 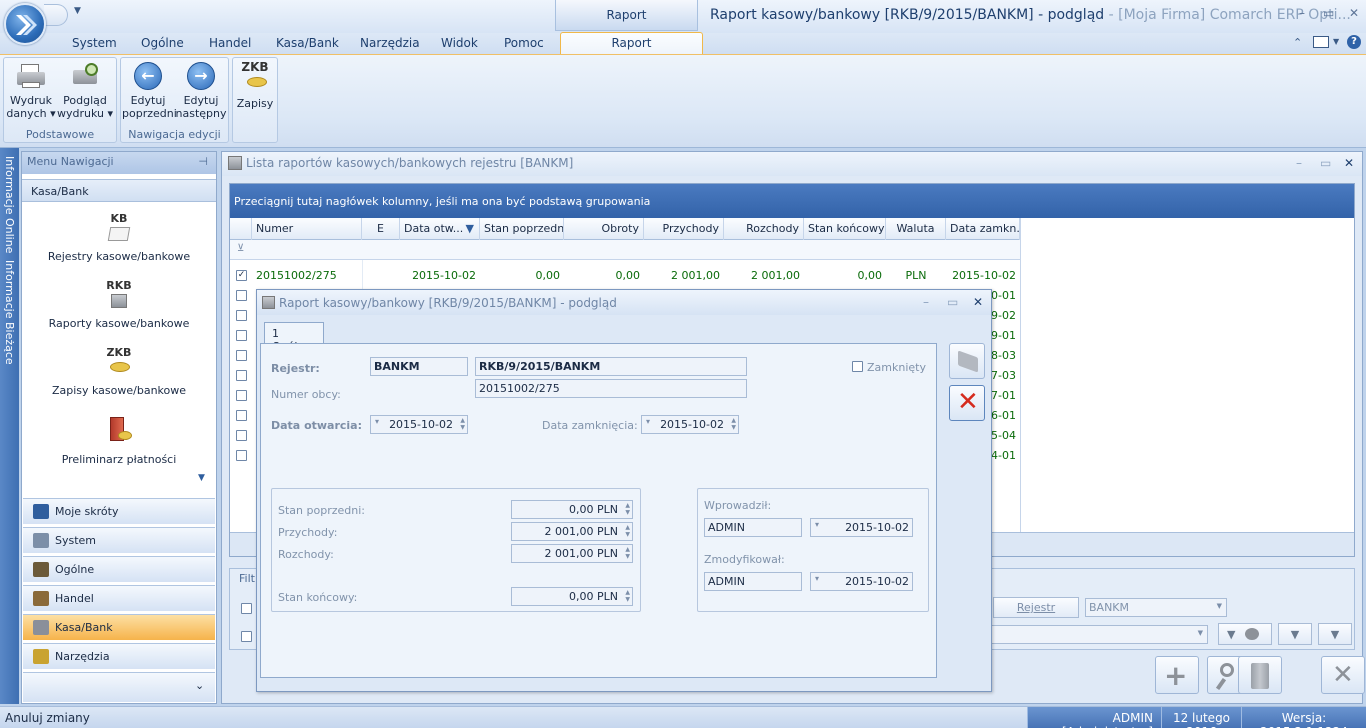 What do you see at coordinates (119, 627) in the screenshot?
I see `nav-bar-cash-bank: Kasa/Bank` at bounding box center [119, 627].